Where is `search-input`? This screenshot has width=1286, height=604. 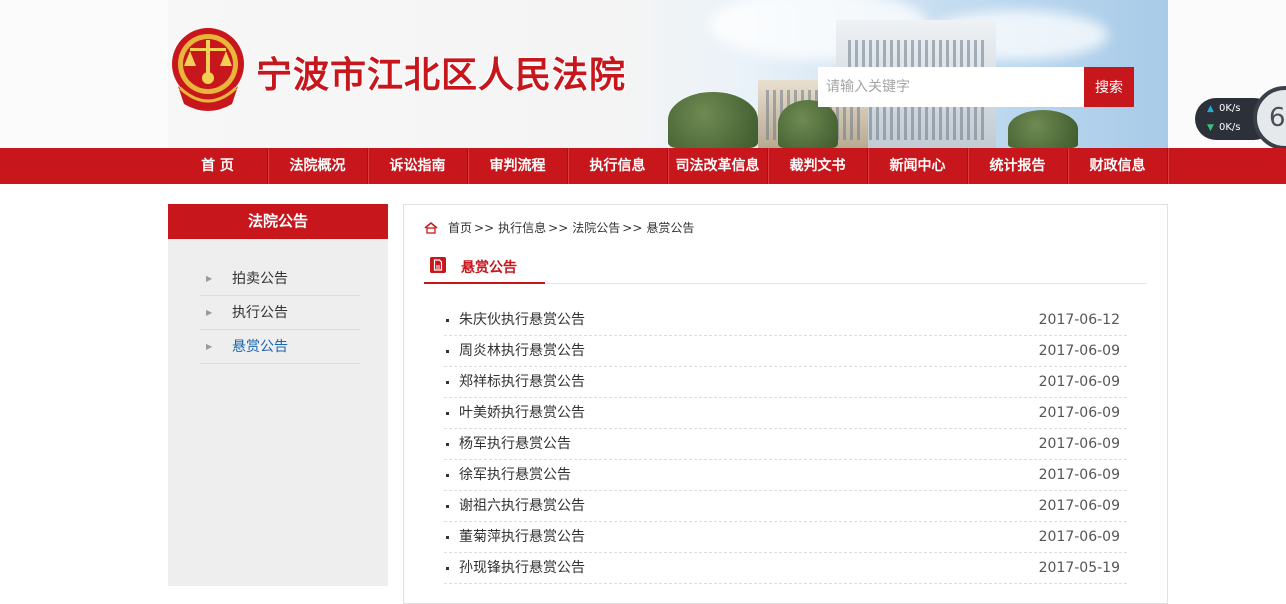 search-input is located at coordinates (951, 87).